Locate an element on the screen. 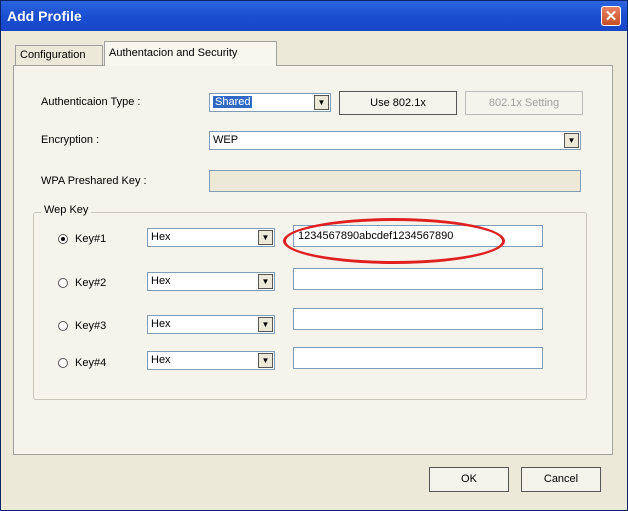 The height and width of the screenshot is (511, 628). key1-label: Key#1 is located at coordinates (91, 239).